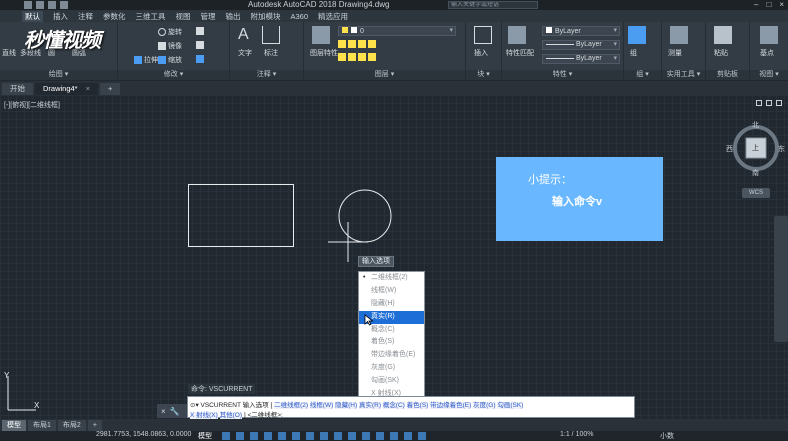 Image resolution: width=788 pixels, height=441 pixels. I want to click on ucs-y-label: Y, so click(7, 375).